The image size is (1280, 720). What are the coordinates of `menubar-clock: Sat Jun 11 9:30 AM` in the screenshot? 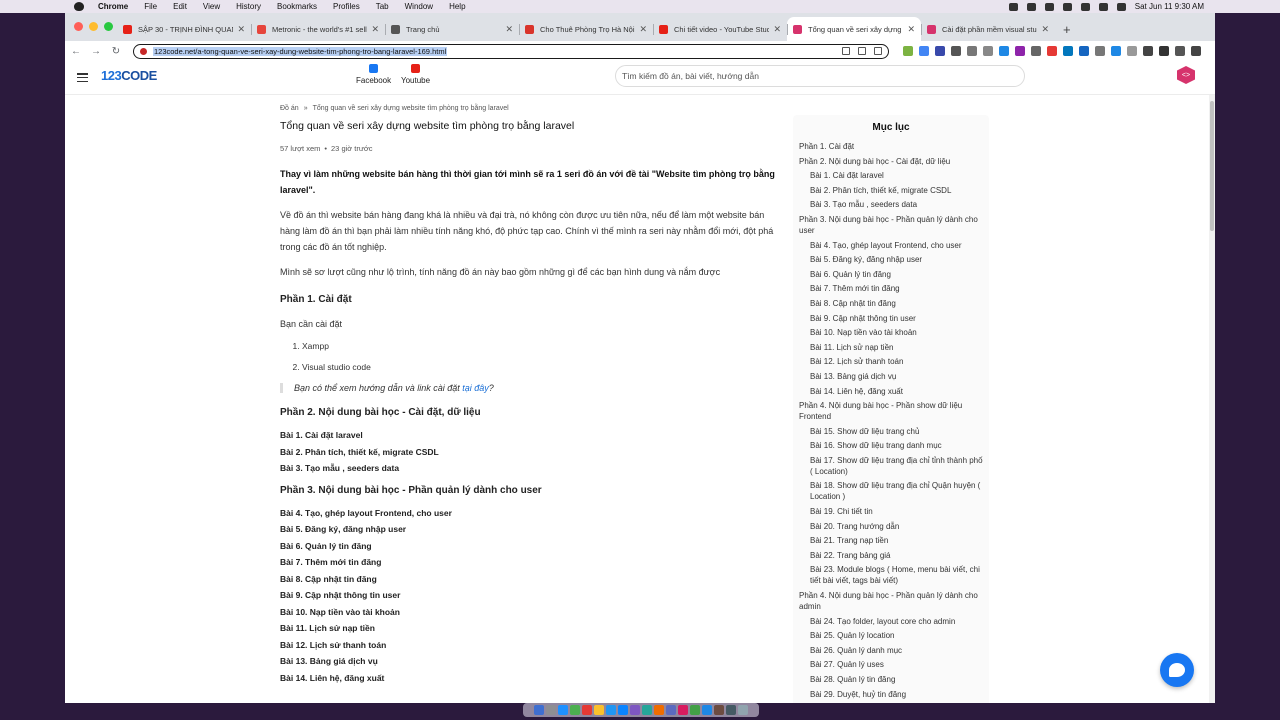 It's located at (1169, 6).